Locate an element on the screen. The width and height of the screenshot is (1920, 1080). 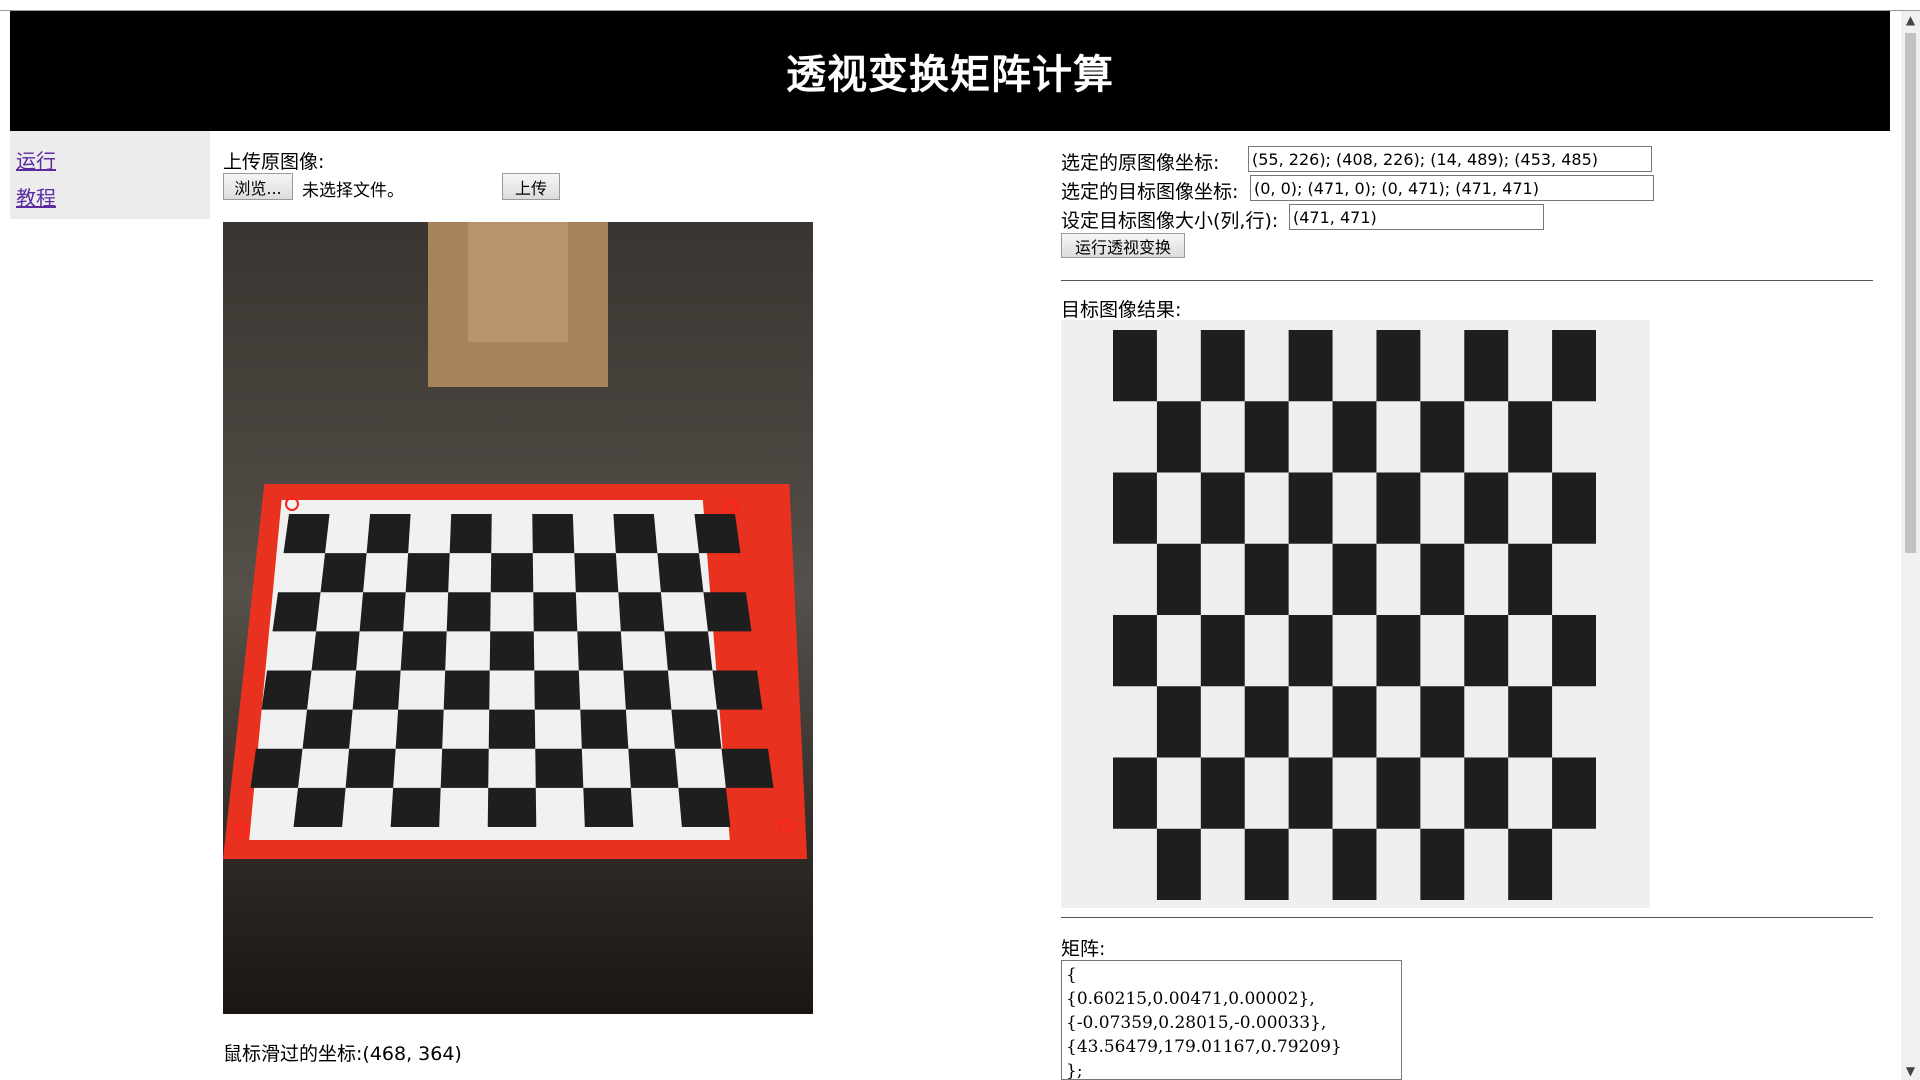
chevron-down-icon: ▼ is located at coordinates (1910, 1071).